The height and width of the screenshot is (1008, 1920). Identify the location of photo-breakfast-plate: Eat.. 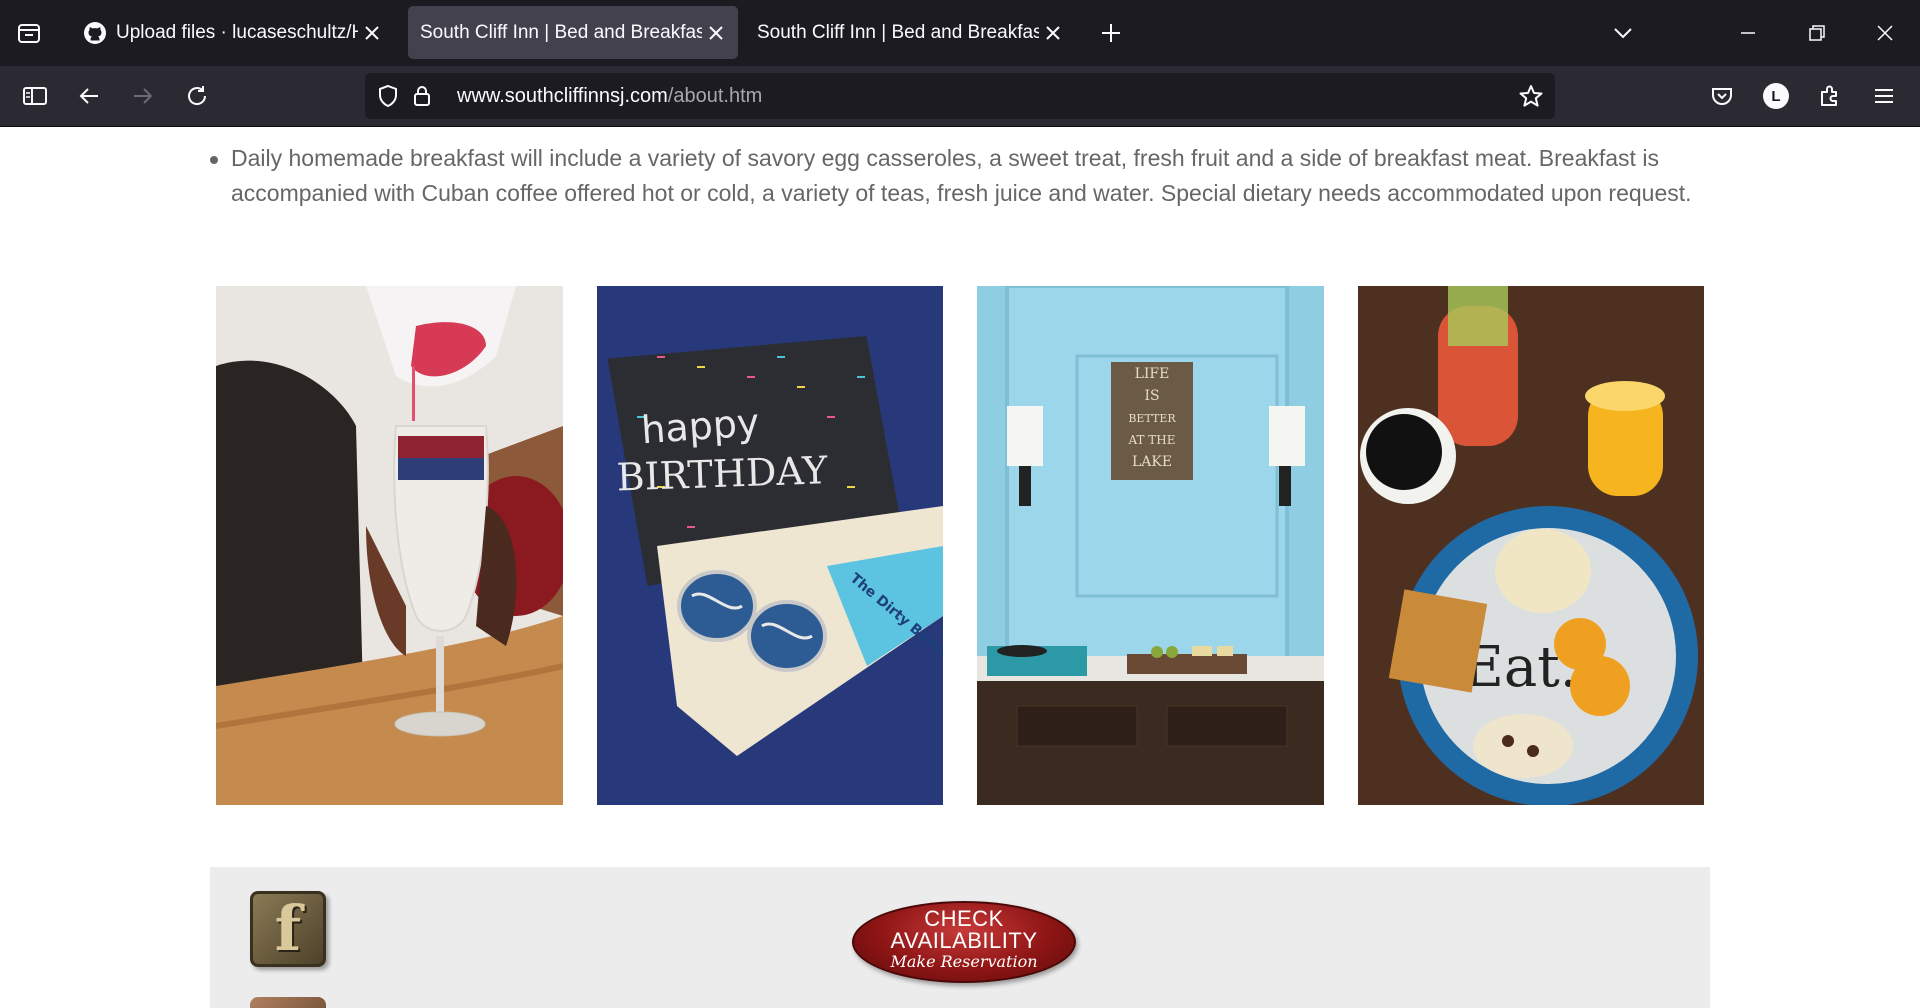
(1531, 545).